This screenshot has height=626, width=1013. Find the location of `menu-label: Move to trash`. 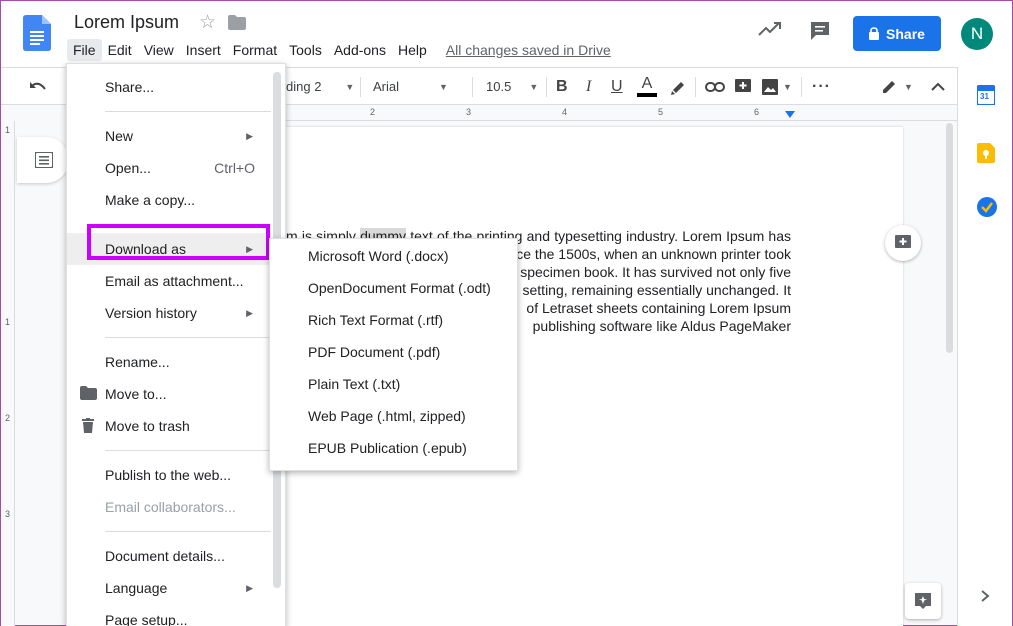

menu-label: Move to trash is located at coordinates (147, 426).